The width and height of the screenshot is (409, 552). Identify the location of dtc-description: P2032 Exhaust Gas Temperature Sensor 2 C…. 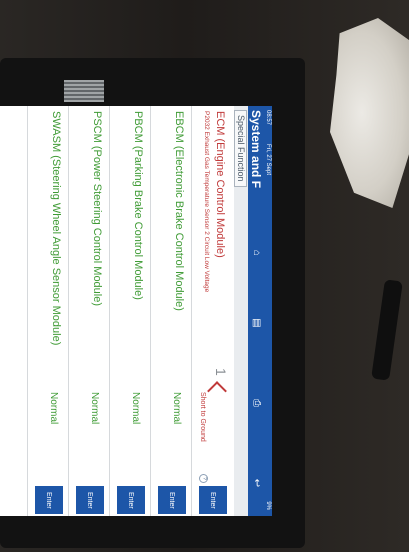
(206, 202).